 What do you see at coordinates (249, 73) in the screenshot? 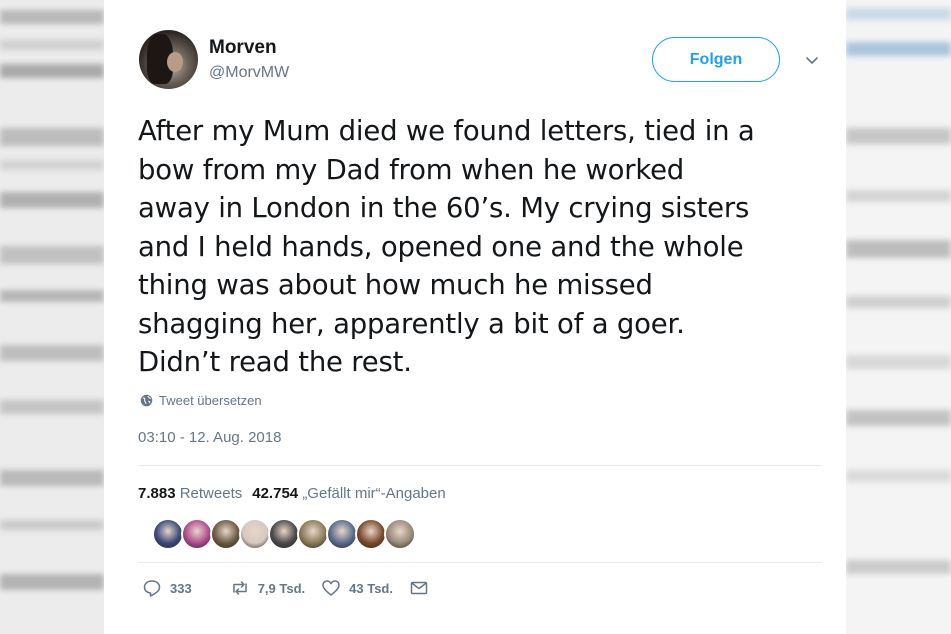
I see `author-handle: @MorvMW` at bounding box center [249, 73].